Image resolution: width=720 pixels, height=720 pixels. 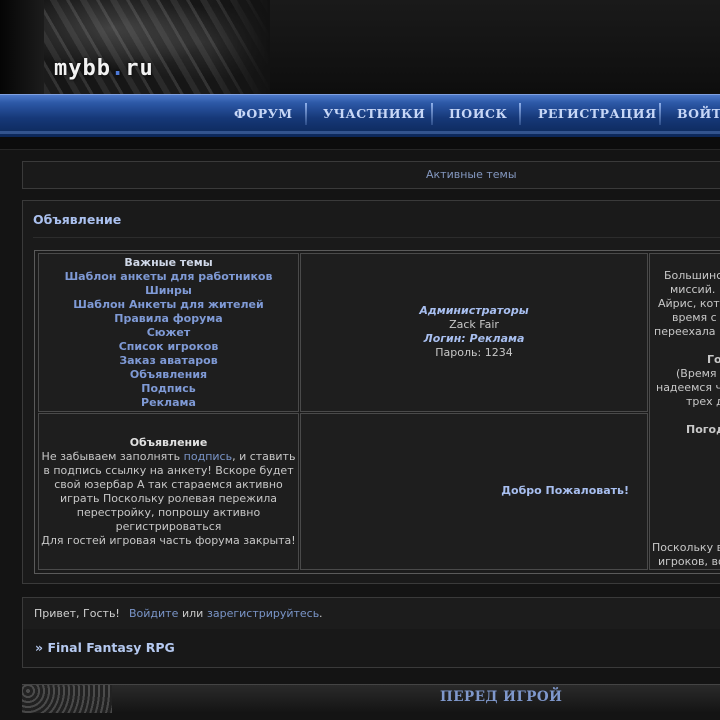 What do you see at coordinates (168, 277) in the screenshot?
I see `topic-link: Шаблон анкеты для работников` at bounding box center [168, 277].